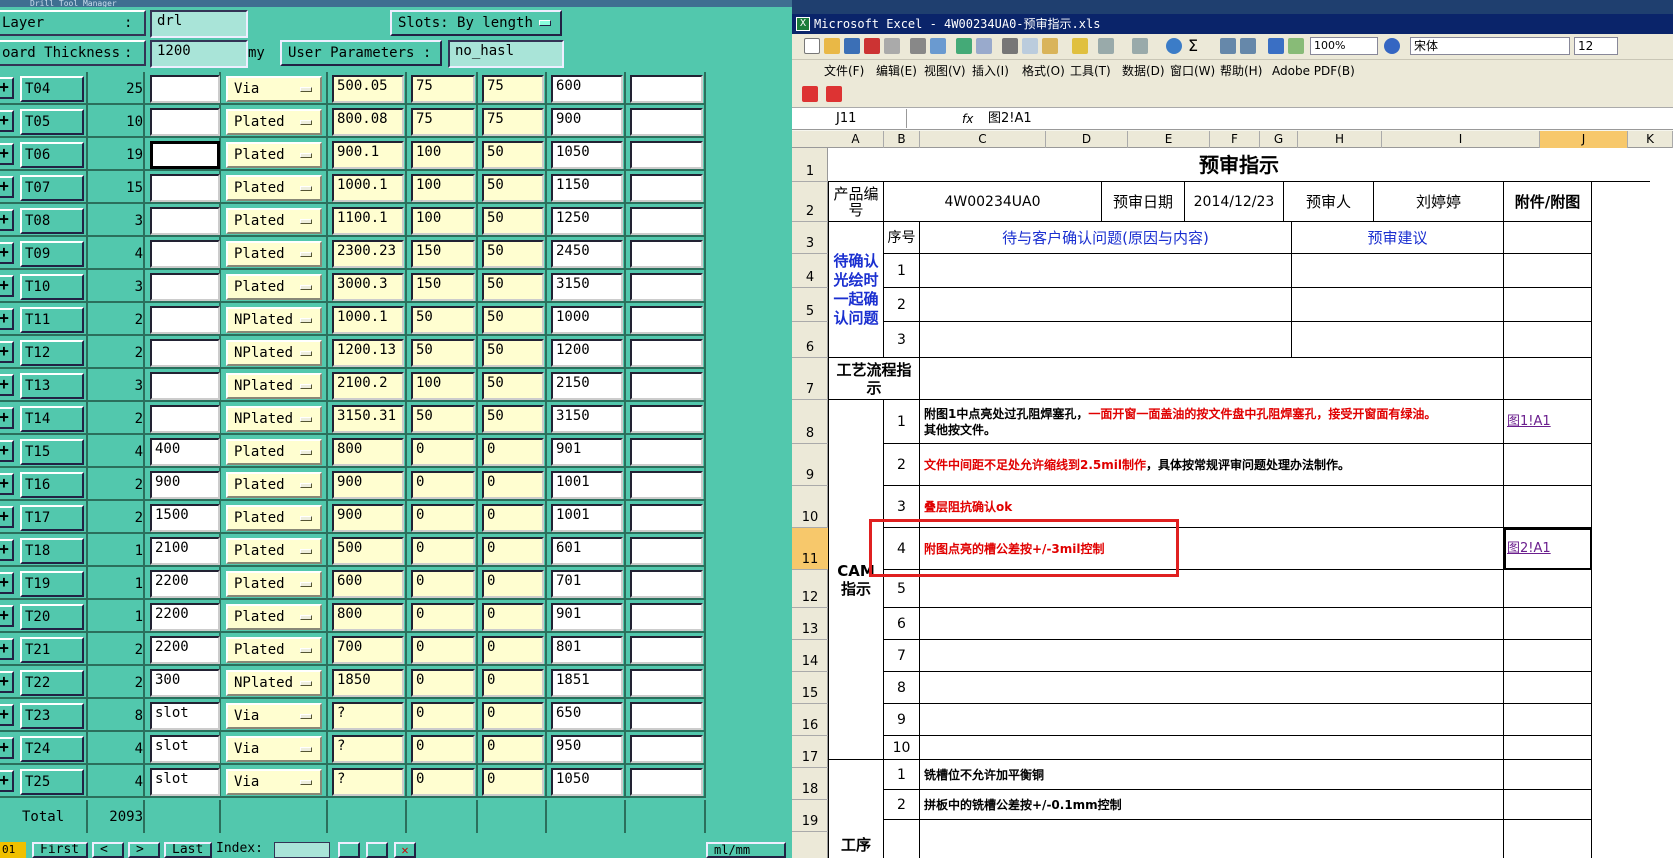 Image resolution: width=1673 pixels, height=858 pixels. I want to click on proc-label: 工序, so click(856, 809).